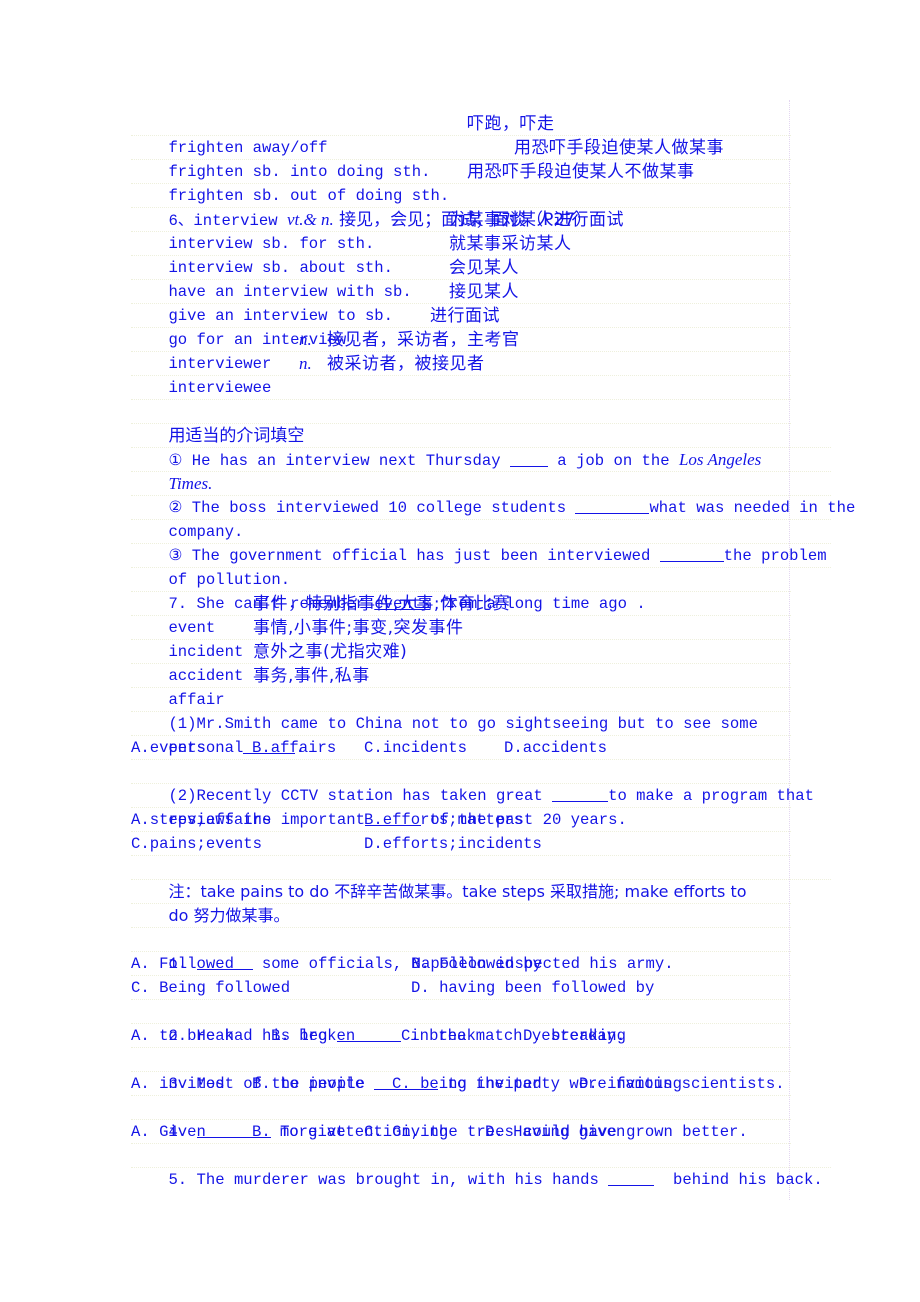  What do you see at coordinates (382, 604) in the screenshot?
I see `word-cn: 事件，特别指事件,大事;体育比赛` at bounding box center [382, 604].